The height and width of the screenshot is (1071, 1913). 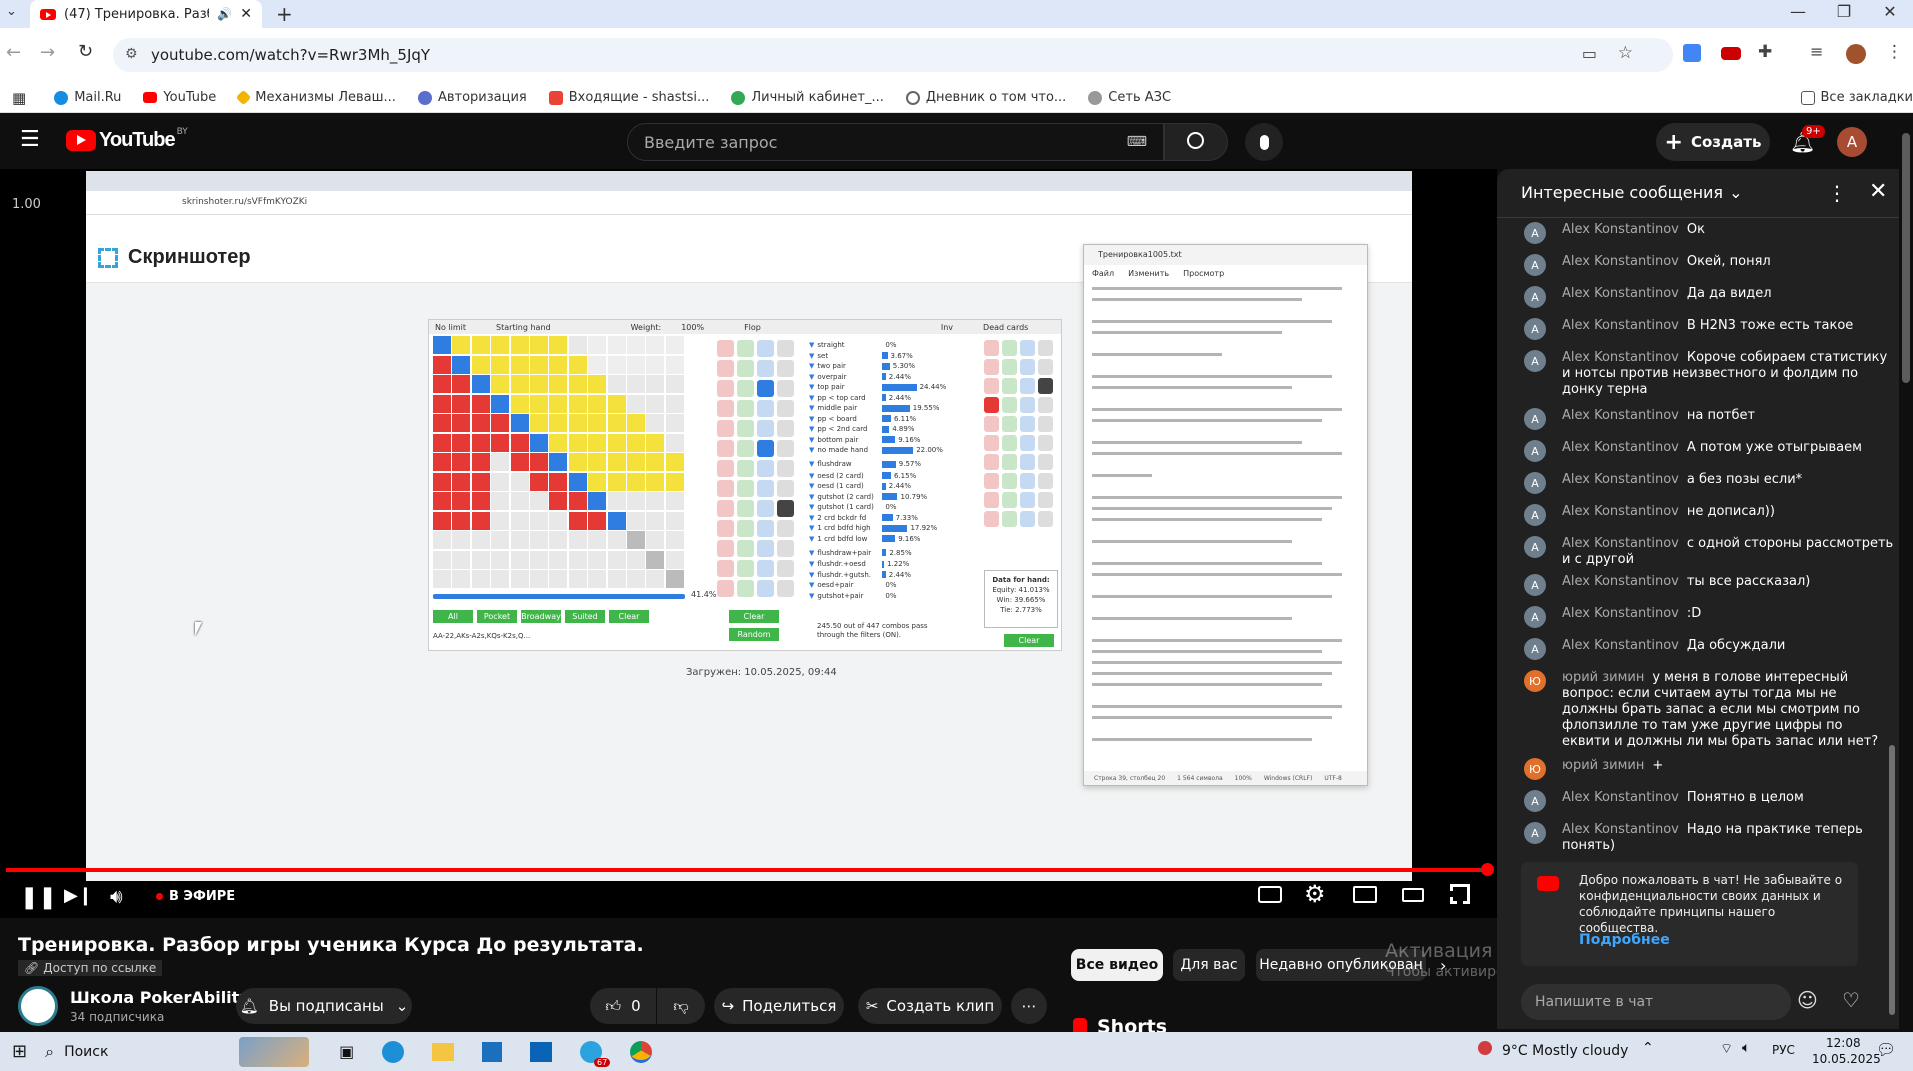 What do you see at coordinates (1746, 1048) in the screenshot?
I see `speaker-icon: 🔈︎` at bounding box center [1746, 1048].